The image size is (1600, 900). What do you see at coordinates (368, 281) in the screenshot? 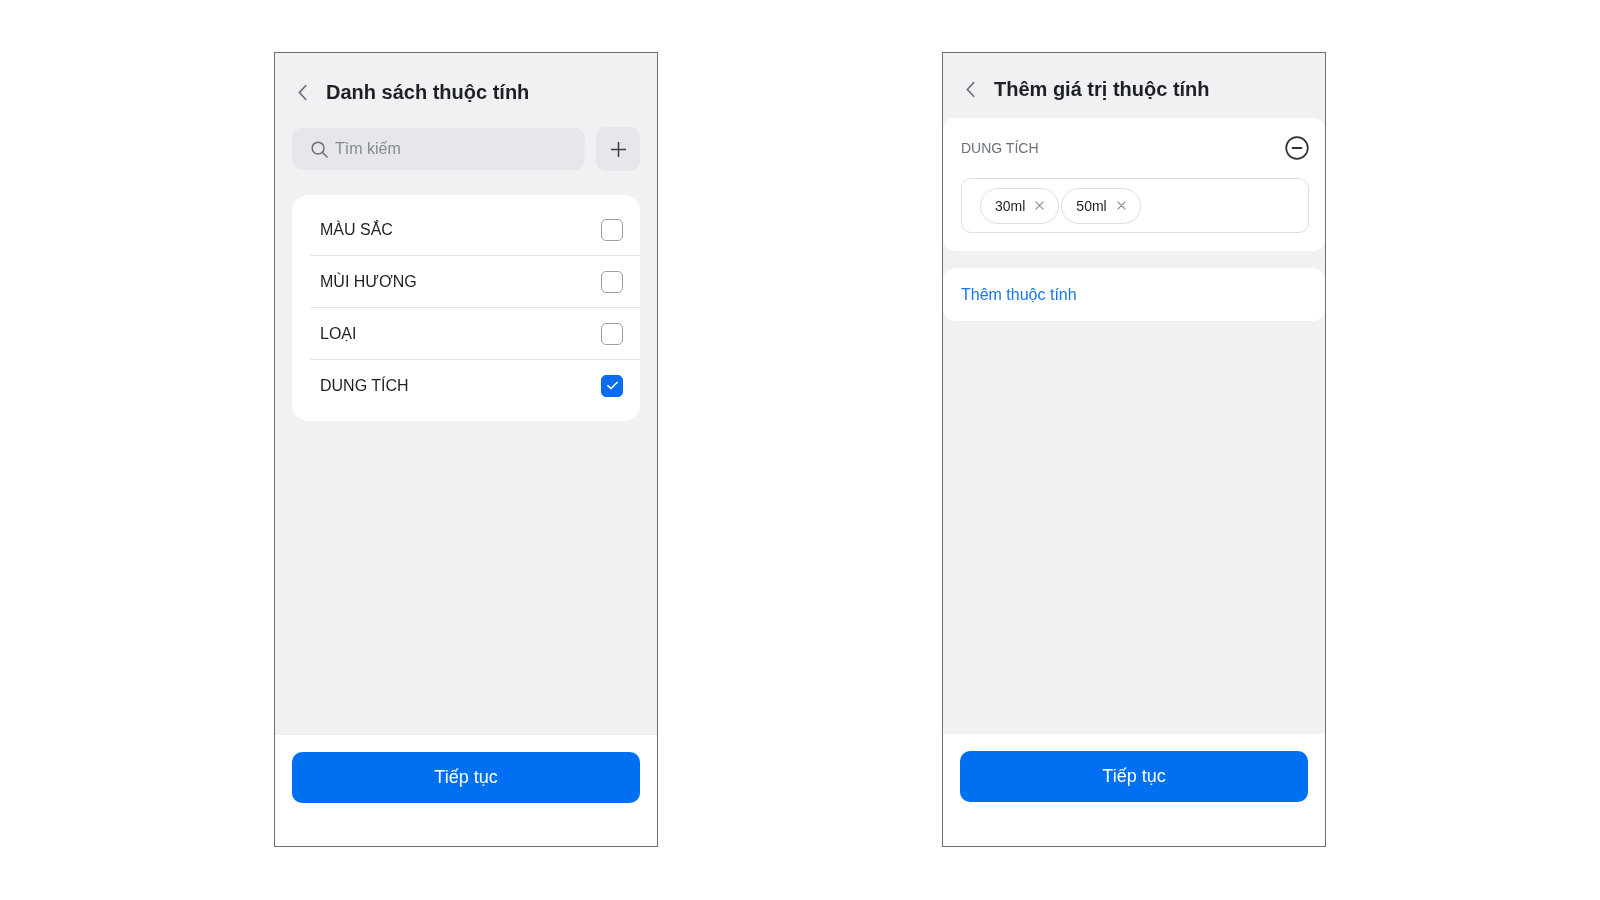
I see `attribute-label: MÙI HƯƠNG` at bounding box center [368, 281].